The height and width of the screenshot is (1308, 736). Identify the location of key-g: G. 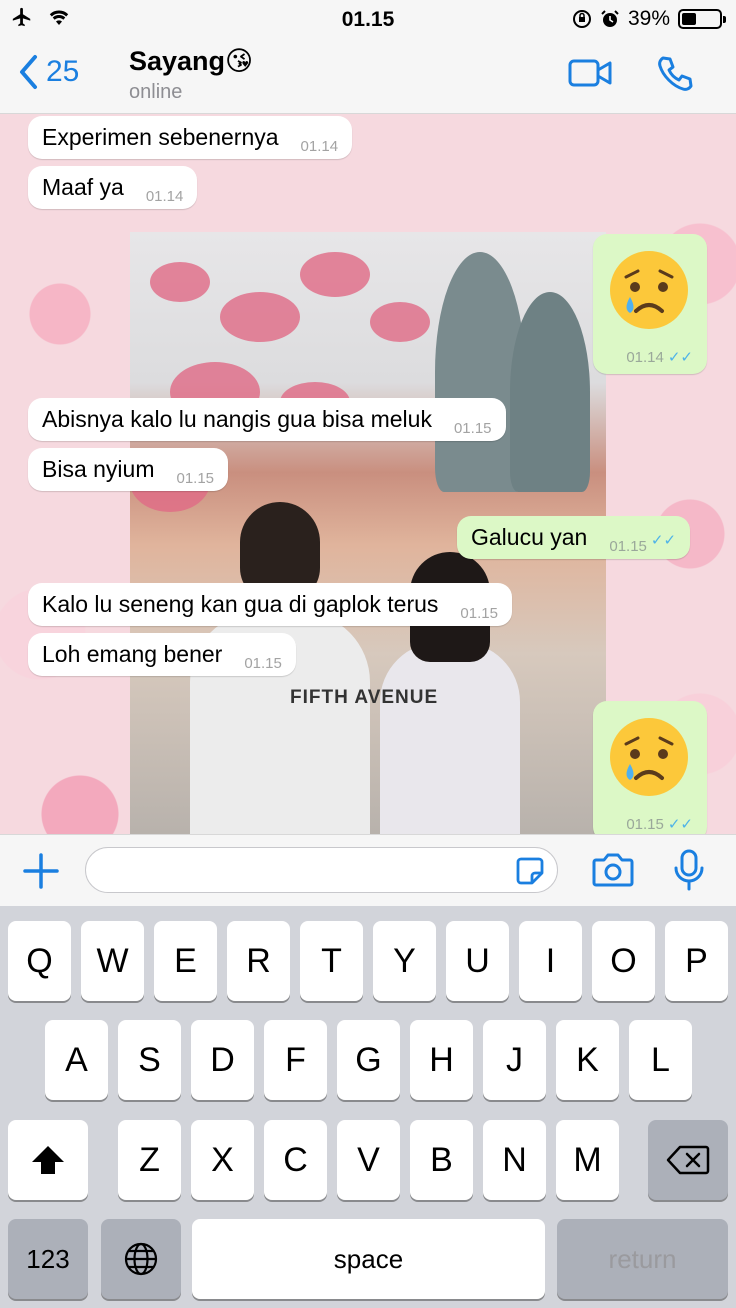
(368, 1060).